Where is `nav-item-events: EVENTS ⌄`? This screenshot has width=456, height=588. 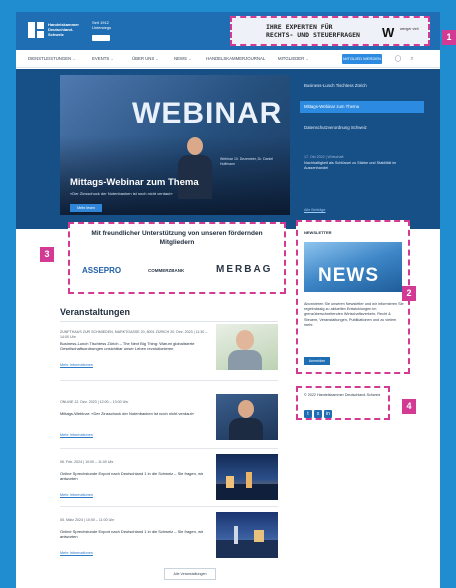
nav-item-events: EVENTS ⌄ is located at coordinates (103, 58).